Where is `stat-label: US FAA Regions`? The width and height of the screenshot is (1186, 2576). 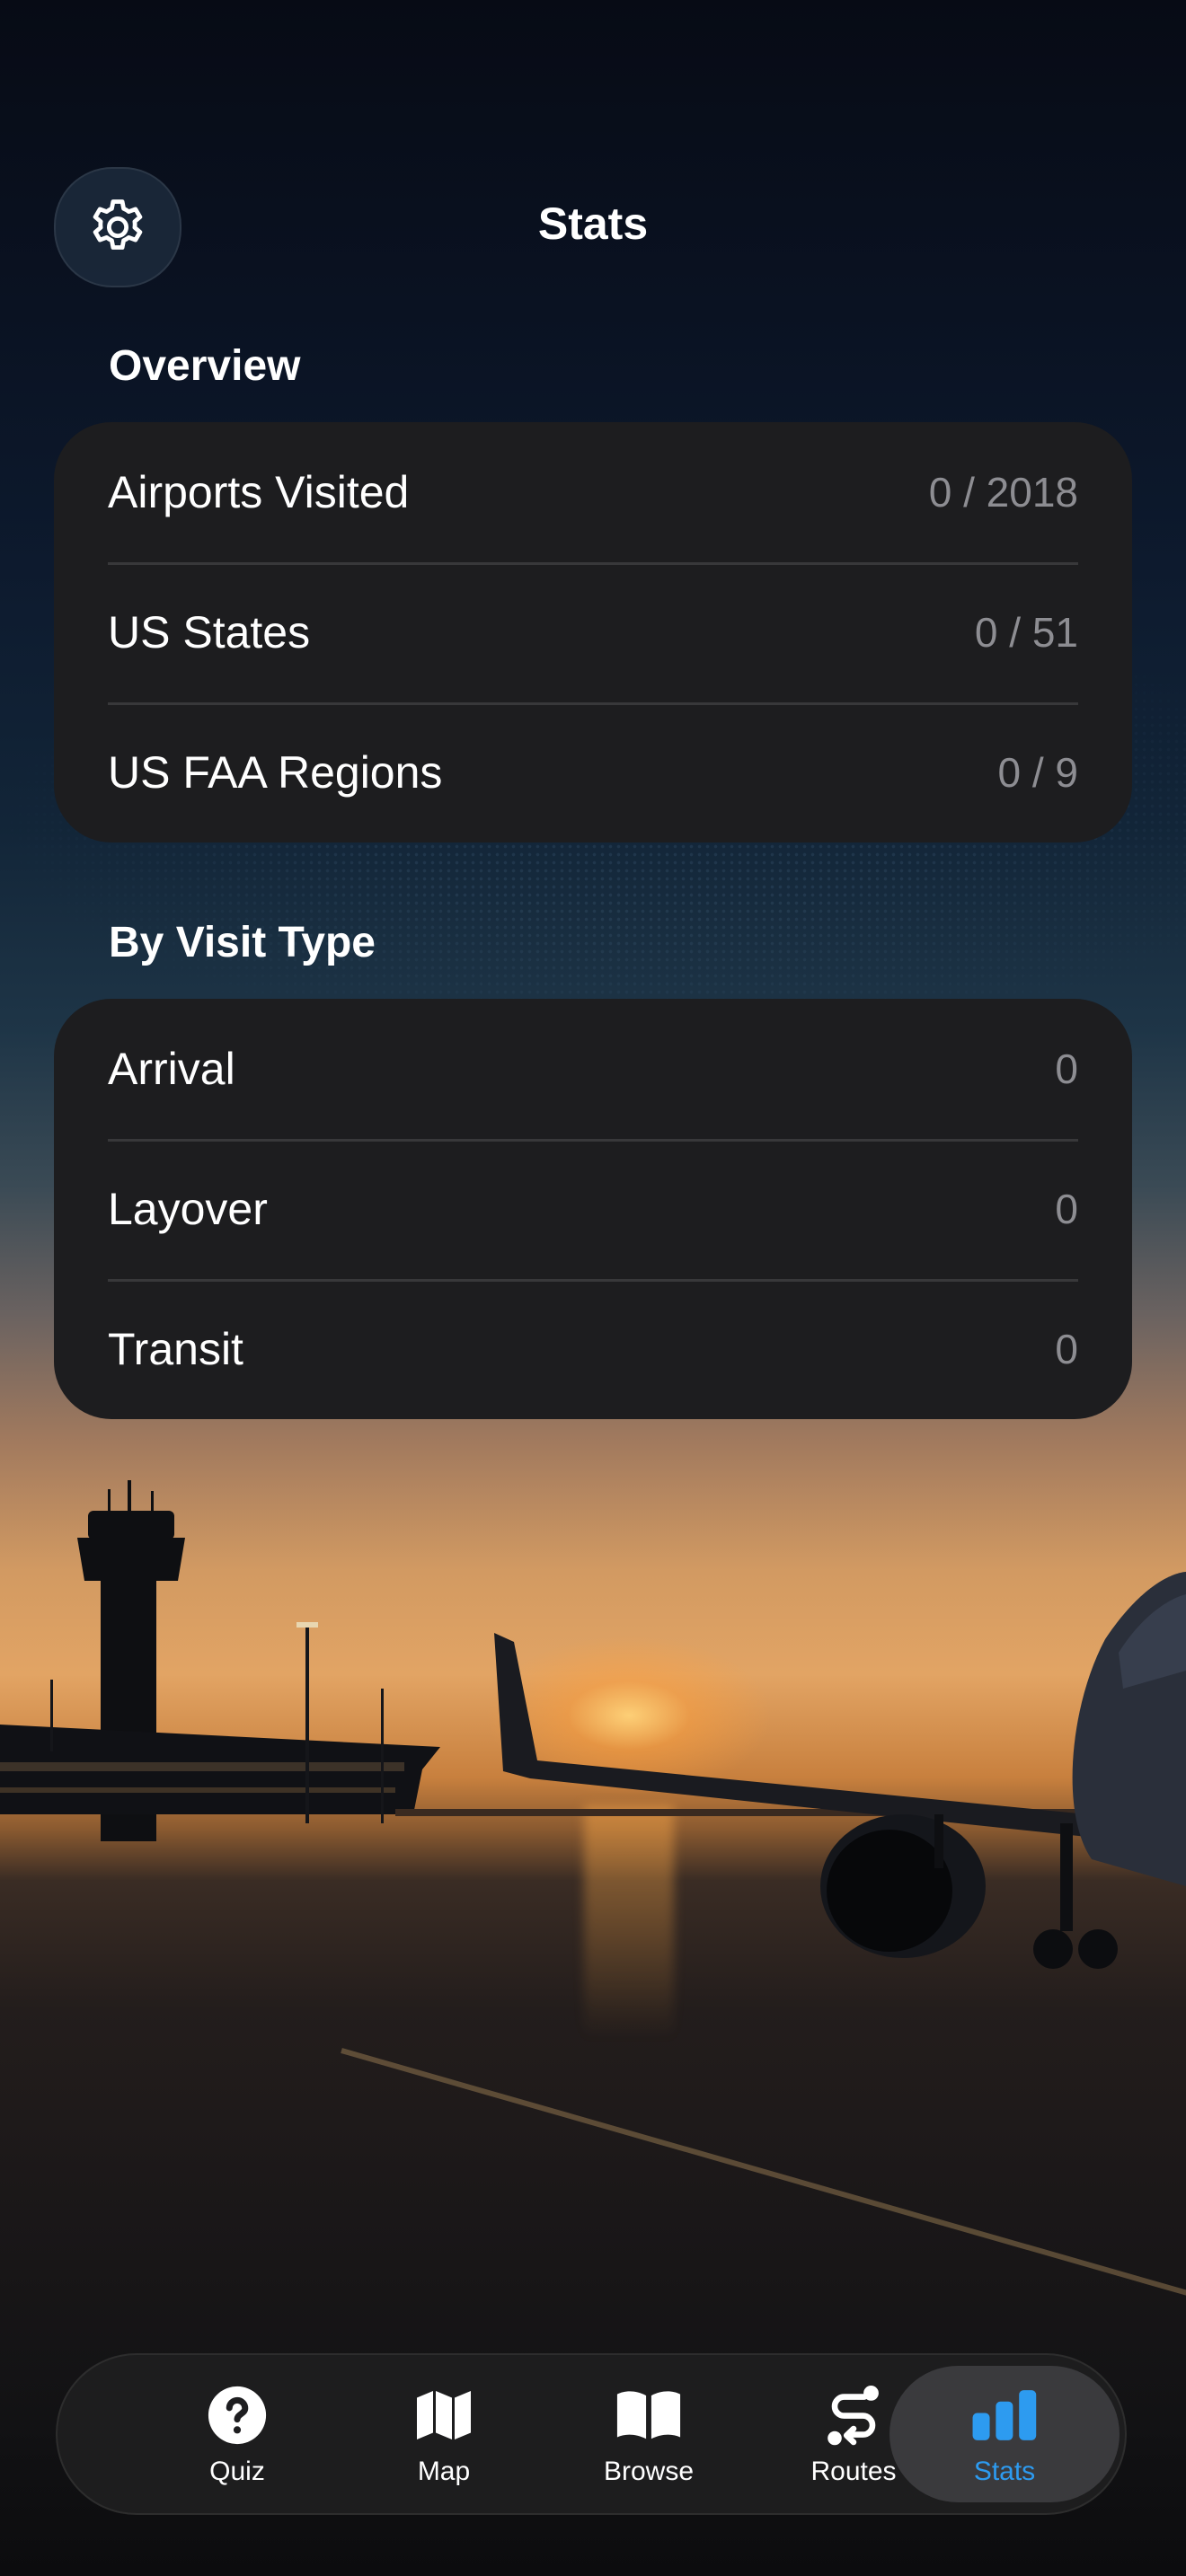 stat-label: US FAA Regions is located at coordinates (275, 772).